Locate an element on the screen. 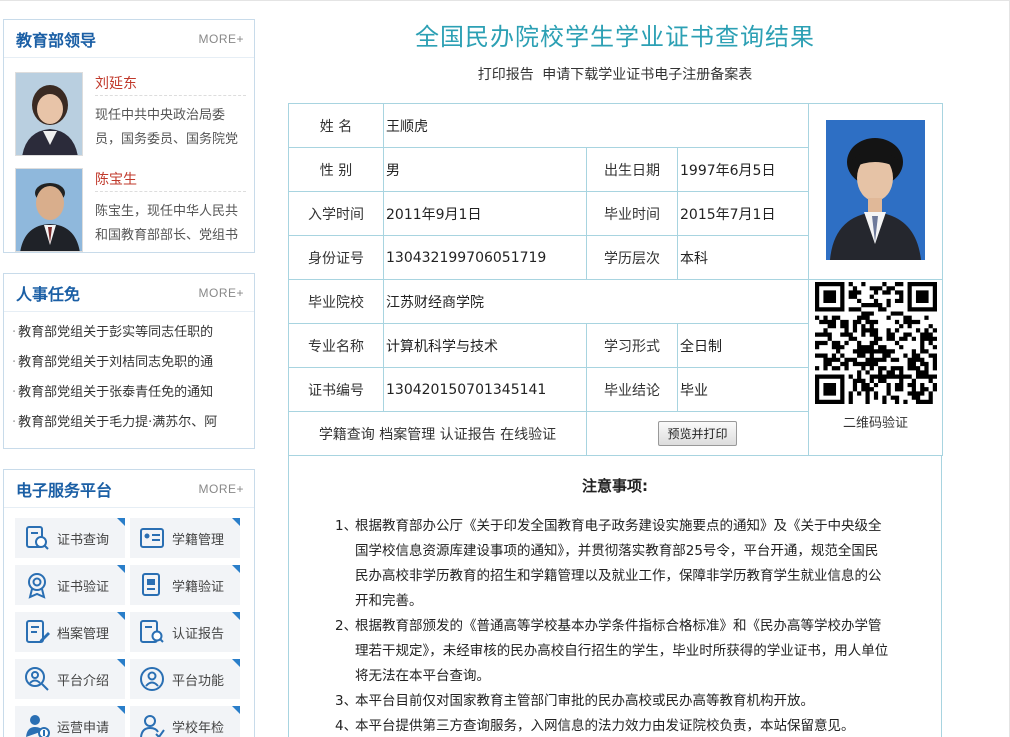 The width and height of the screenshot is (1010, 737). name-value: 王顺虎 is located at coordinates (596, 125).